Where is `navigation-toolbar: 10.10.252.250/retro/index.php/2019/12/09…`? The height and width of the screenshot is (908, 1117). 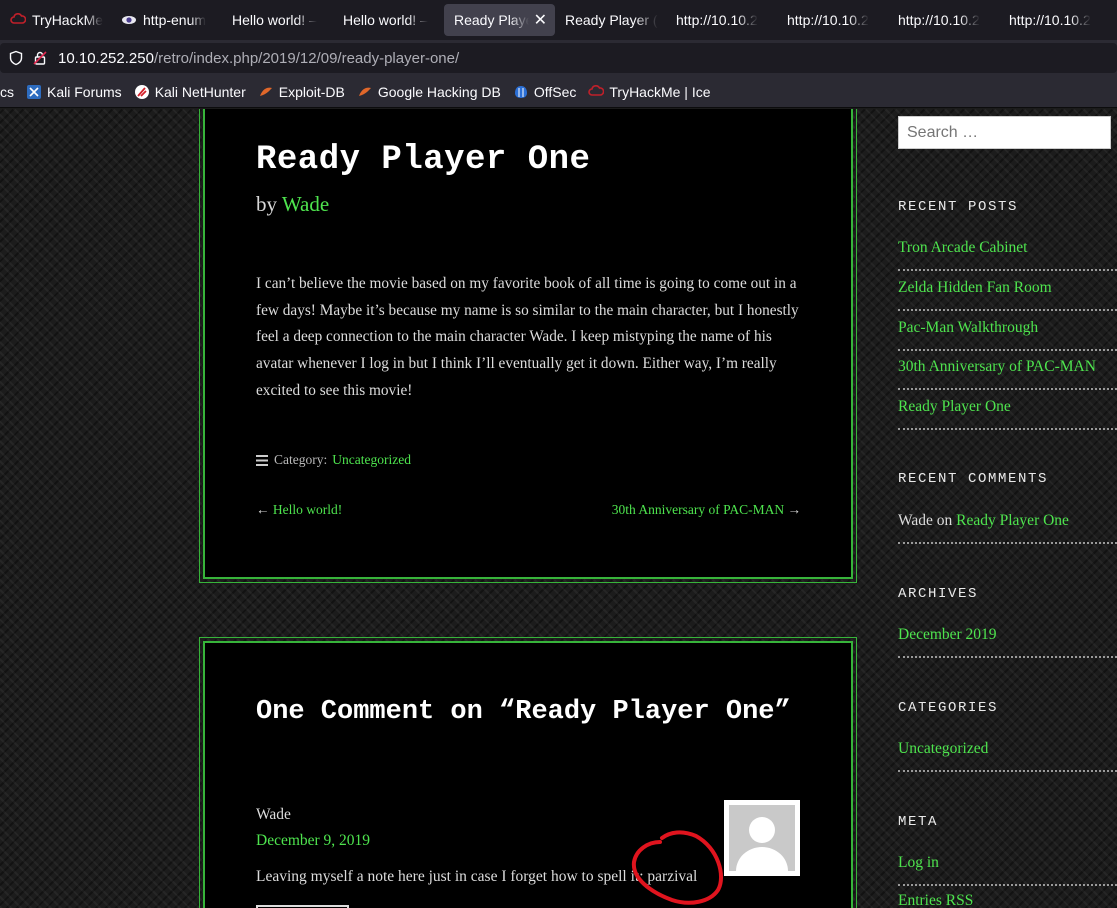
navigation-toolbar: 10.10.252.250/retro/index.php/2019/12/09… is located at coordinates (558, 58).